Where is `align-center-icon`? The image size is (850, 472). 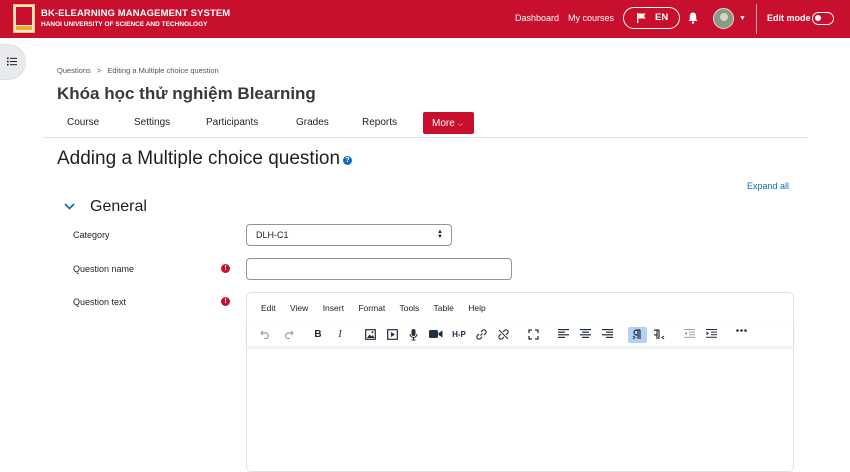
align-center-icon is located at coordinates (585, 335).